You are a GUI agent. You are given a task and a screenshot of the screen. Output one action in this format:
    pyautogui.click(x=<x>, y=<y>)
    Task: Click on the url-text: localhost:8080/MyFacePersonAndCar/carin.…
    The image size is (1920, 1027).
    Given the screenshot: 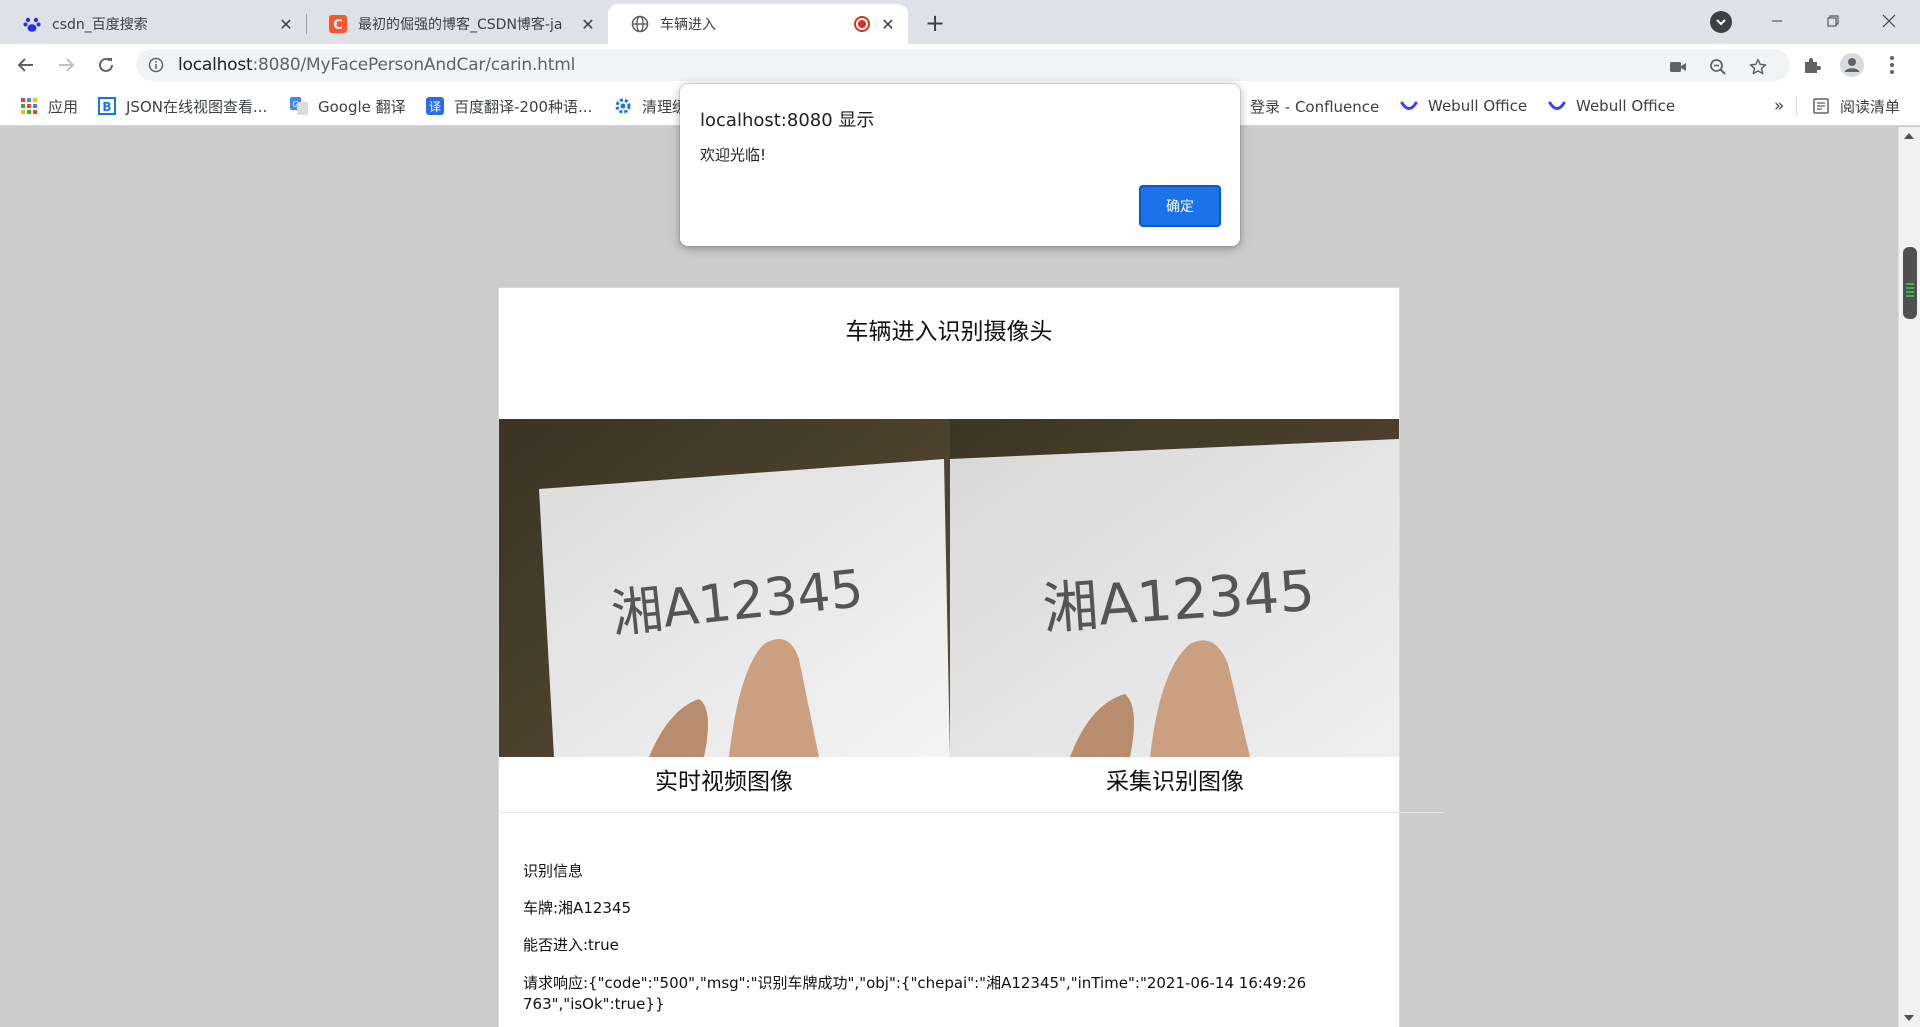 What is the action you would take?
    pyautogui.click(x=376, y=65)
    